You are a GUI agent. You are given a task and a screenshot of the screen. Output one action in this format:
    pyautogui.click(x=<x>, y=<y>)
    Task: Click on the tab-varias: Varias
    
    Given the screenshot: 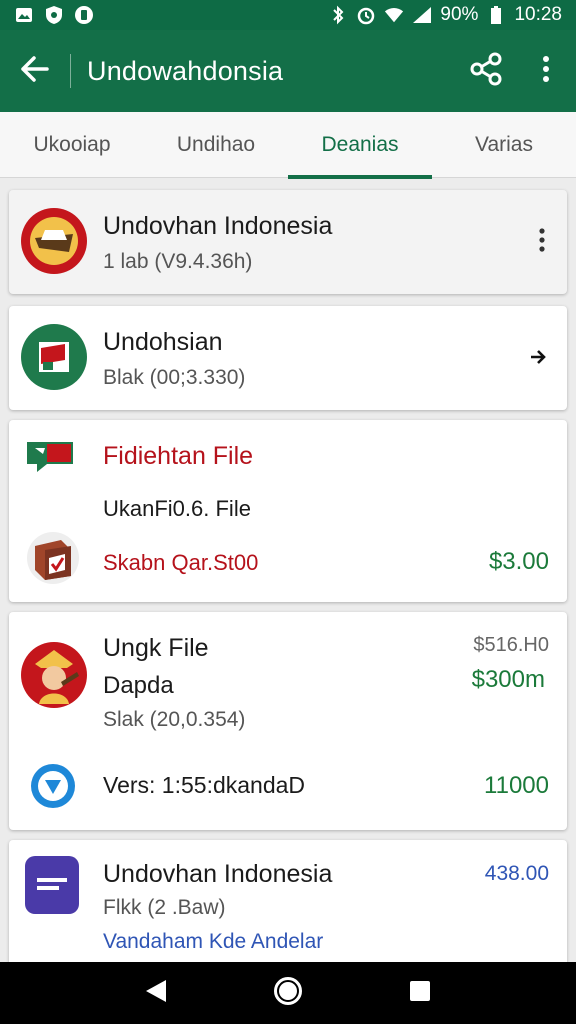 What is the action you would take?
    pyautogui.click(x=504, y=145)
    